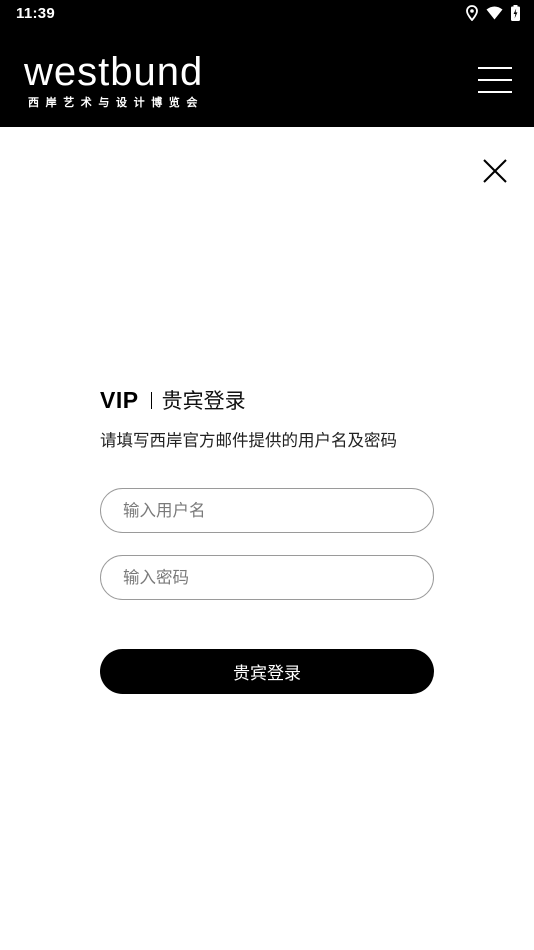  I want to click on westbund-logo: westbund 西岸艺术与设计博览会, so click(124, 82).